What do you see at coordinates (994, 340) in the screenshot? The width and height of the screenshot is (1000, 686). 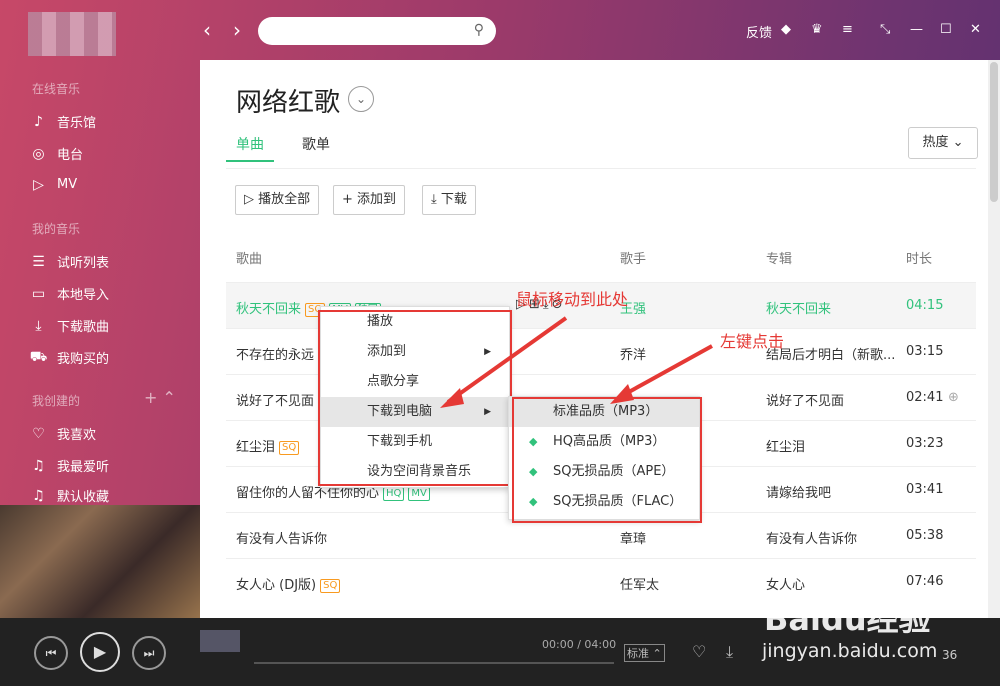 I see `scrollbar` at bounding box center [994, 340].